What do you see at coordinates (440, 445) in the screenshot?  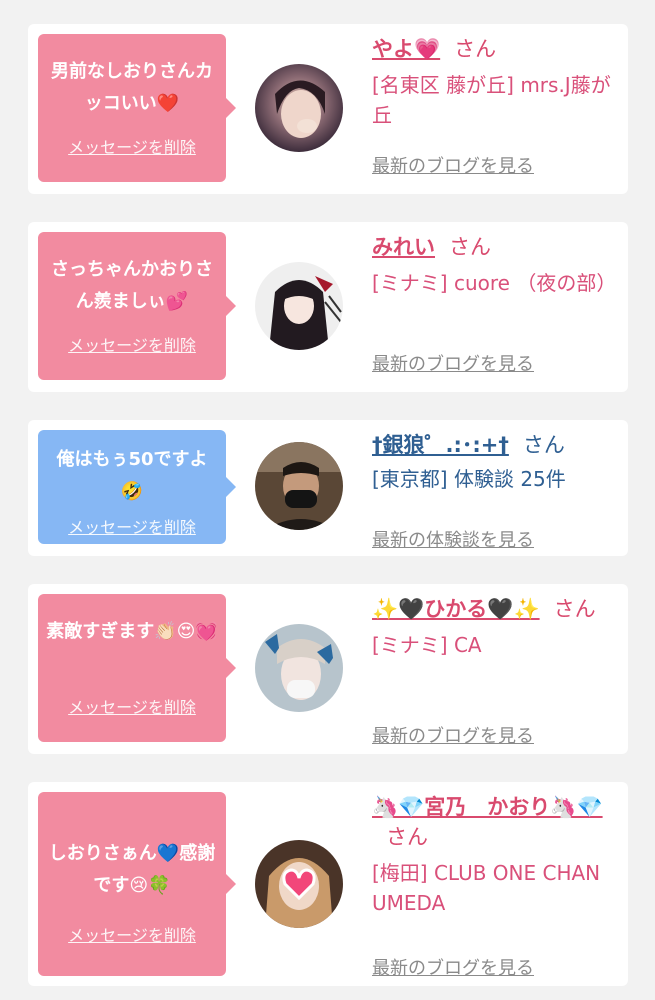 I see `sender-name-link: †銀狼゜.:･:+†` at bounding box center [440, 445].